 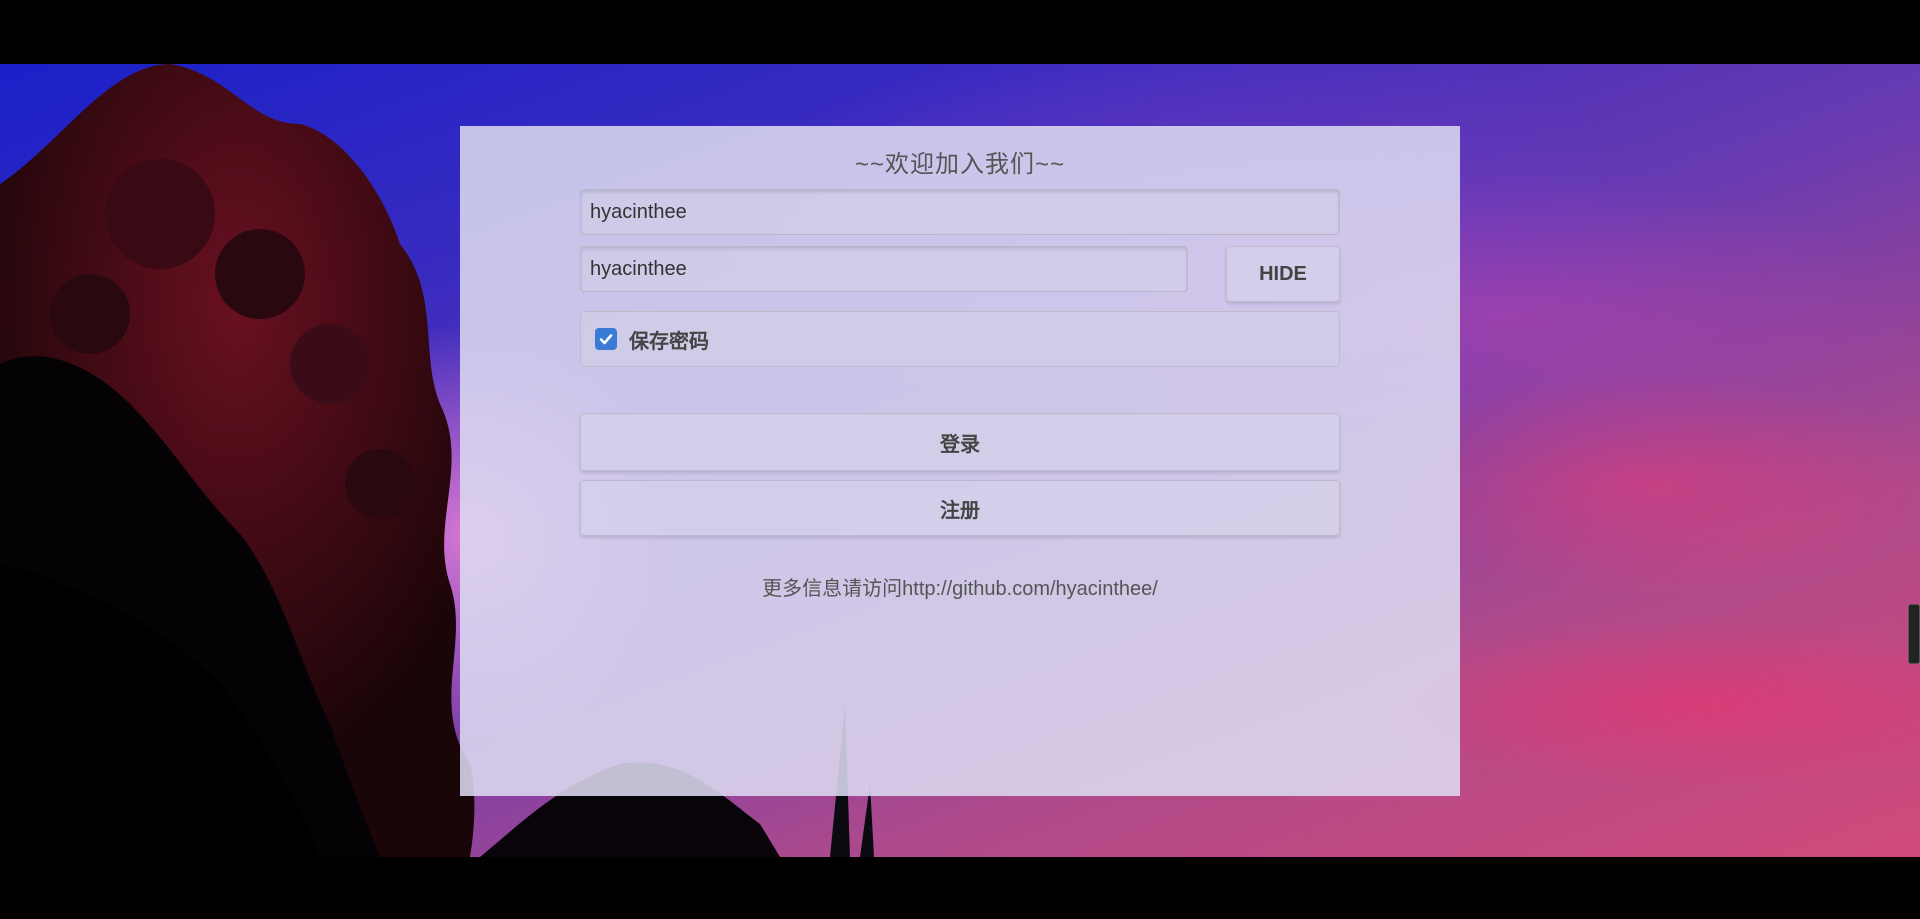 What do you see at coordinates (960, 212) in the screenshot?
I see `username-input` at bounding box center [960, 212].